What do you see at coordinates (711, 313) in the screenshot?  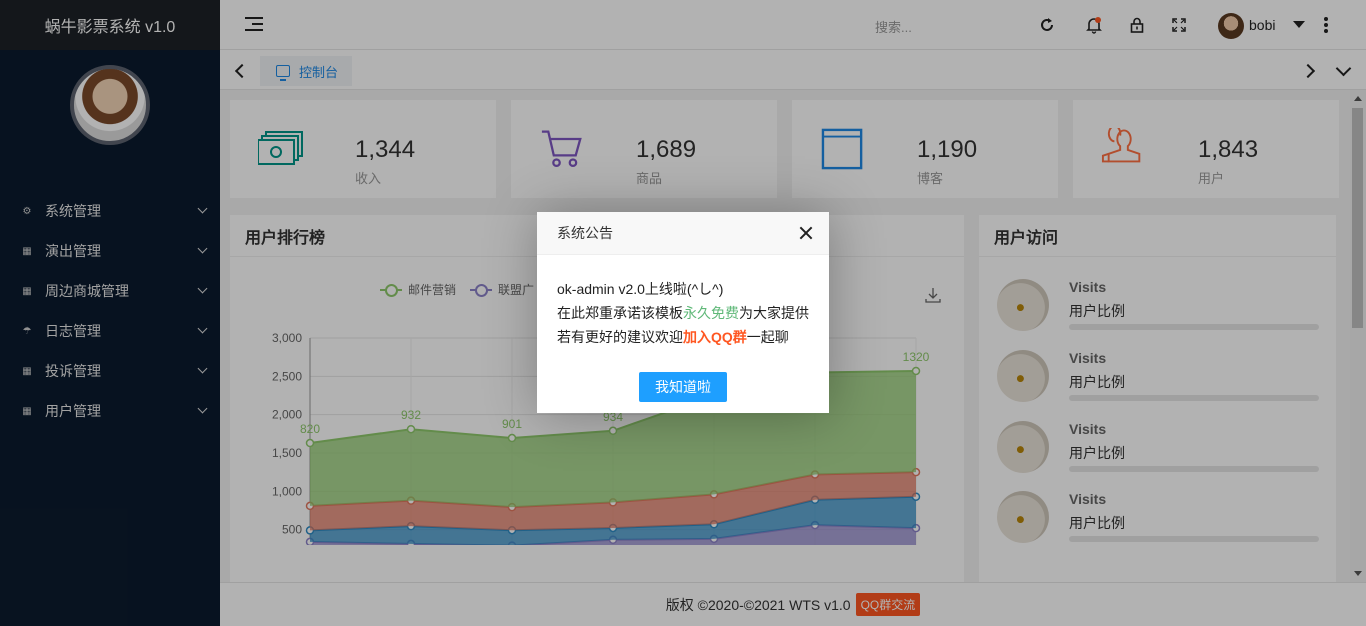 I see `highlight-free: 永久免费` at bounding box center [711, 313].